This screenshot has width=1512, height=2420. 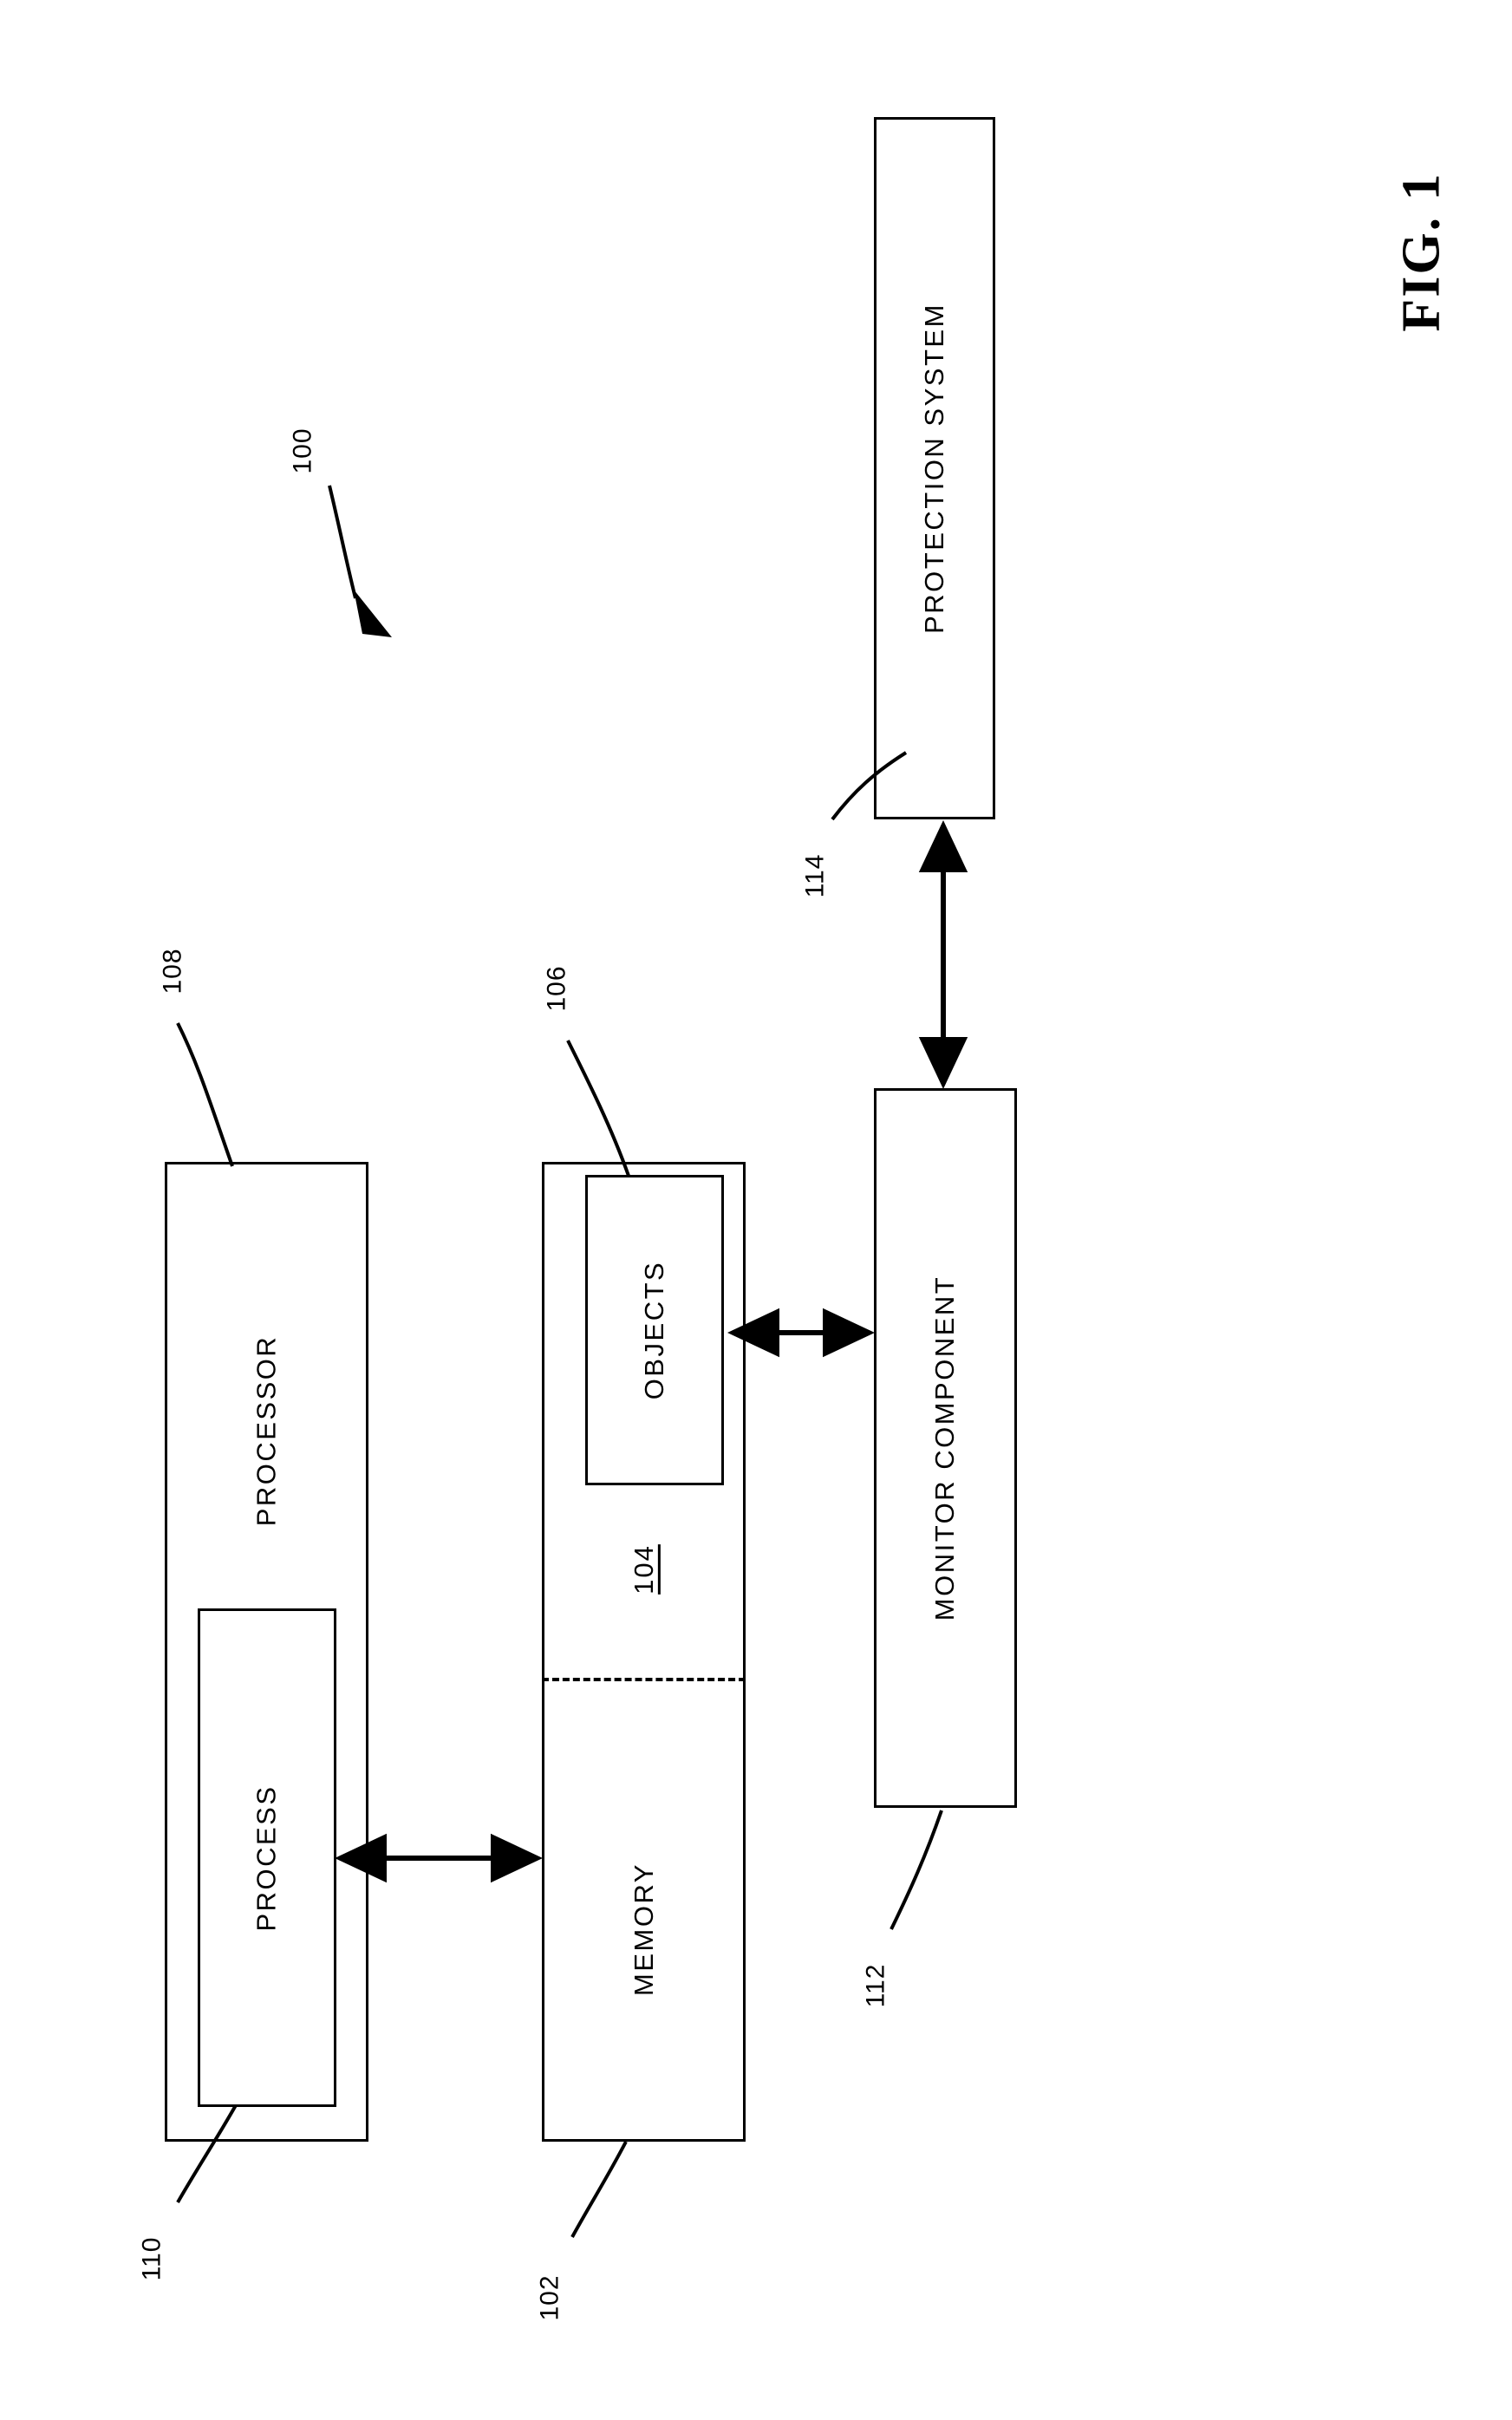 I want to click on reference-110: 110, so click(x=152, y=2259).